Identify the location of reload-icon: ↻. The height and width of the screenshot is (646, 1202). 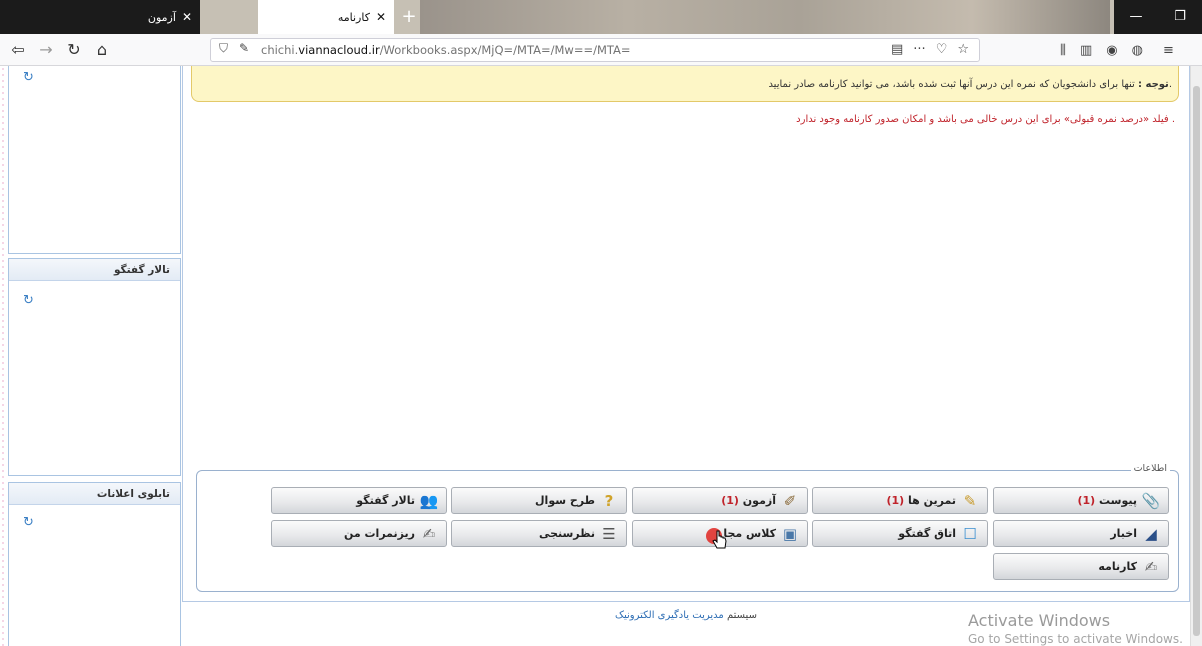
(74, 50).